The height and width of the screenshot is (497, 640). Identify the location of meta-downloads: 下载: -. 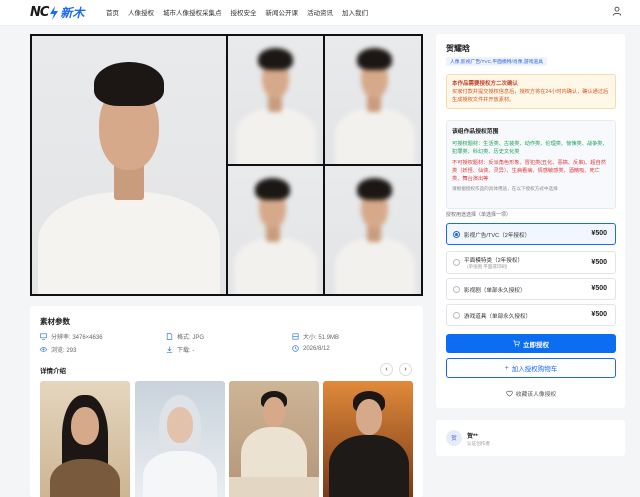
(180, 349).